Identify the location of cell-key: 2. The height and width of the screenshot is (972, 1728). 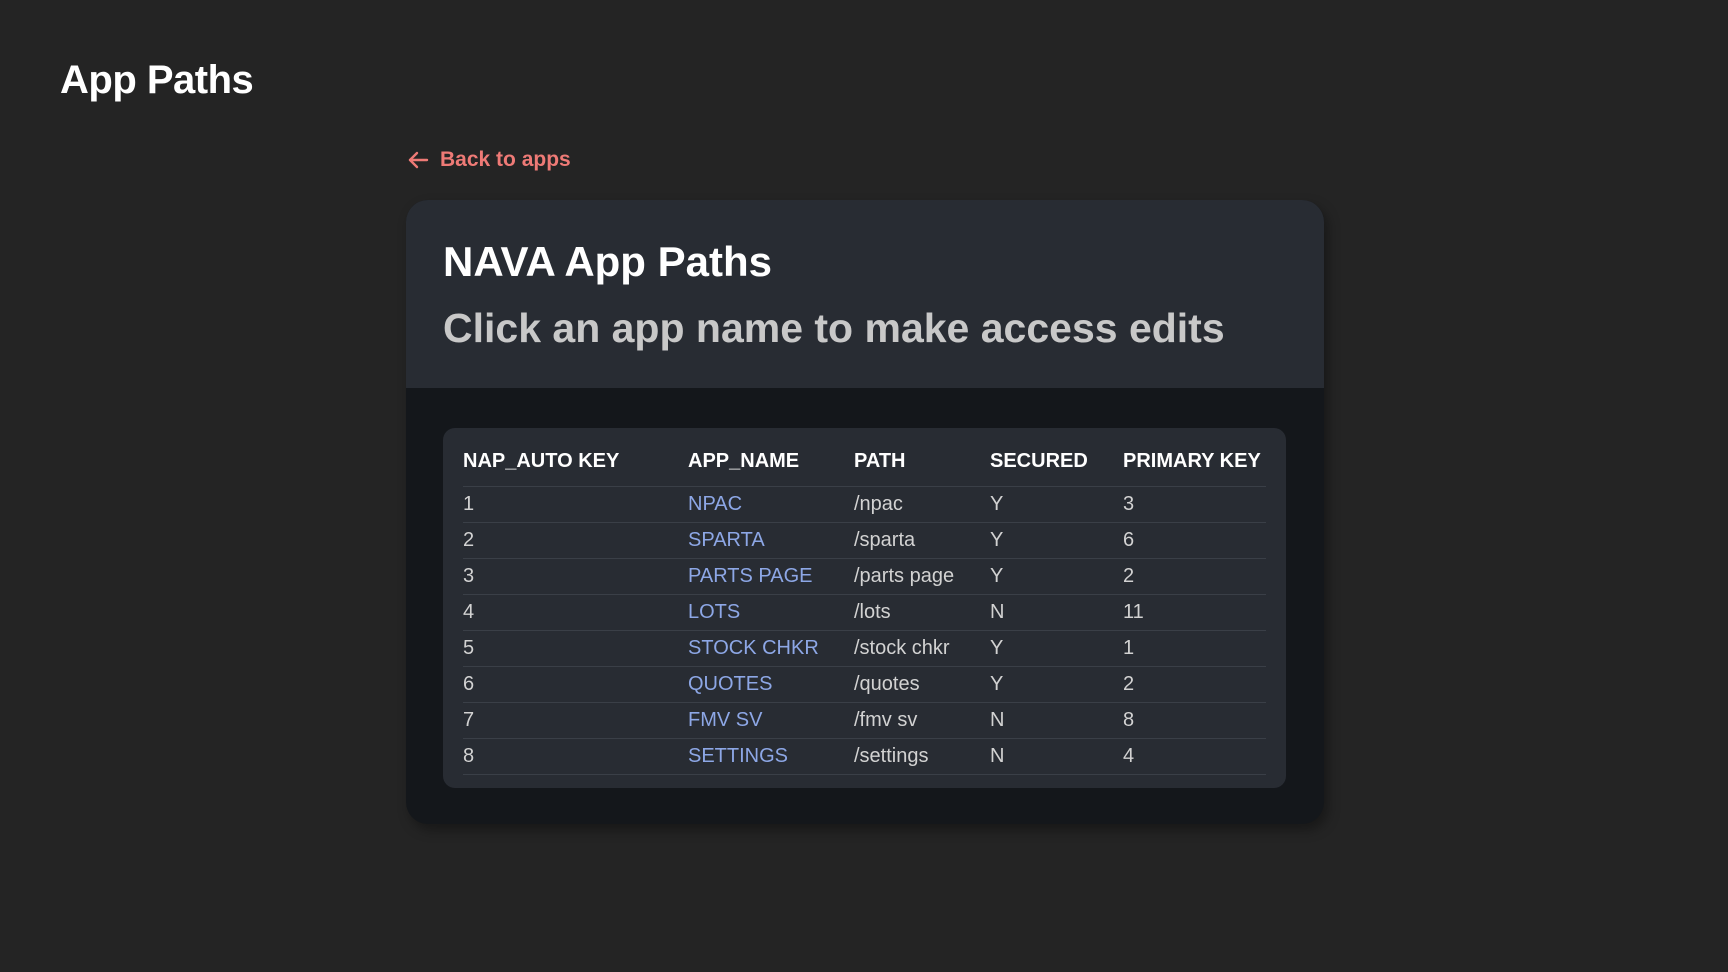
(575, 540).